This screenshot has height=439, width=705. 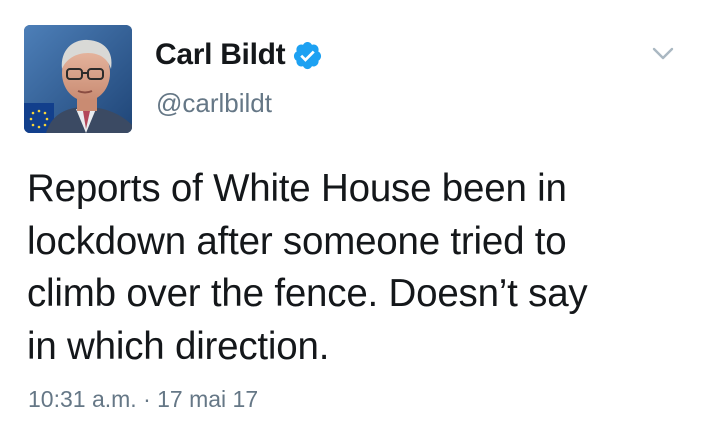 What do you see at coordinates (143, 399) in the screenshot?
I see `tweet-timestamp: 10:31 a.m. · 17 mai 17` at bounding box center [143, 399].